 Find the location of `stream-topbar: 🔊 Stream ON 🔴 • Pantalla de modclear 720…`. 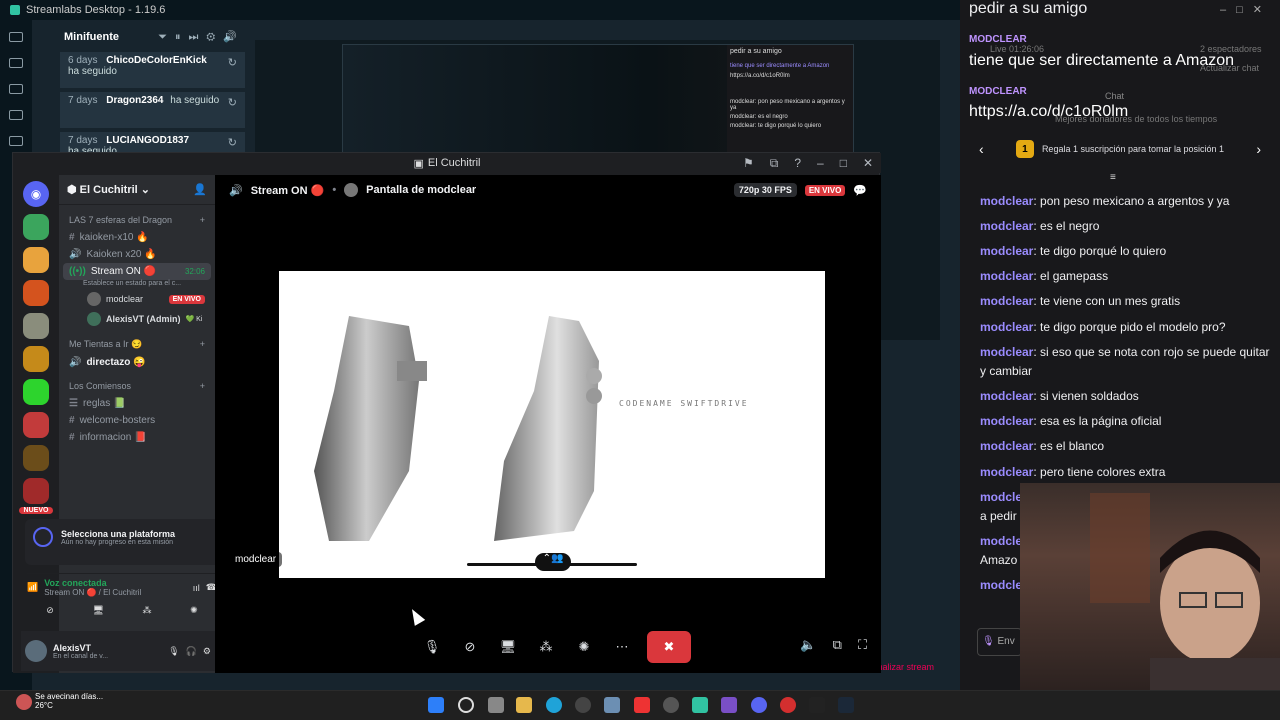

stream-topbar: 🔊 Stream ON 🔴 • Pantalla de modclear 720… is located at coordinates (548, 190).